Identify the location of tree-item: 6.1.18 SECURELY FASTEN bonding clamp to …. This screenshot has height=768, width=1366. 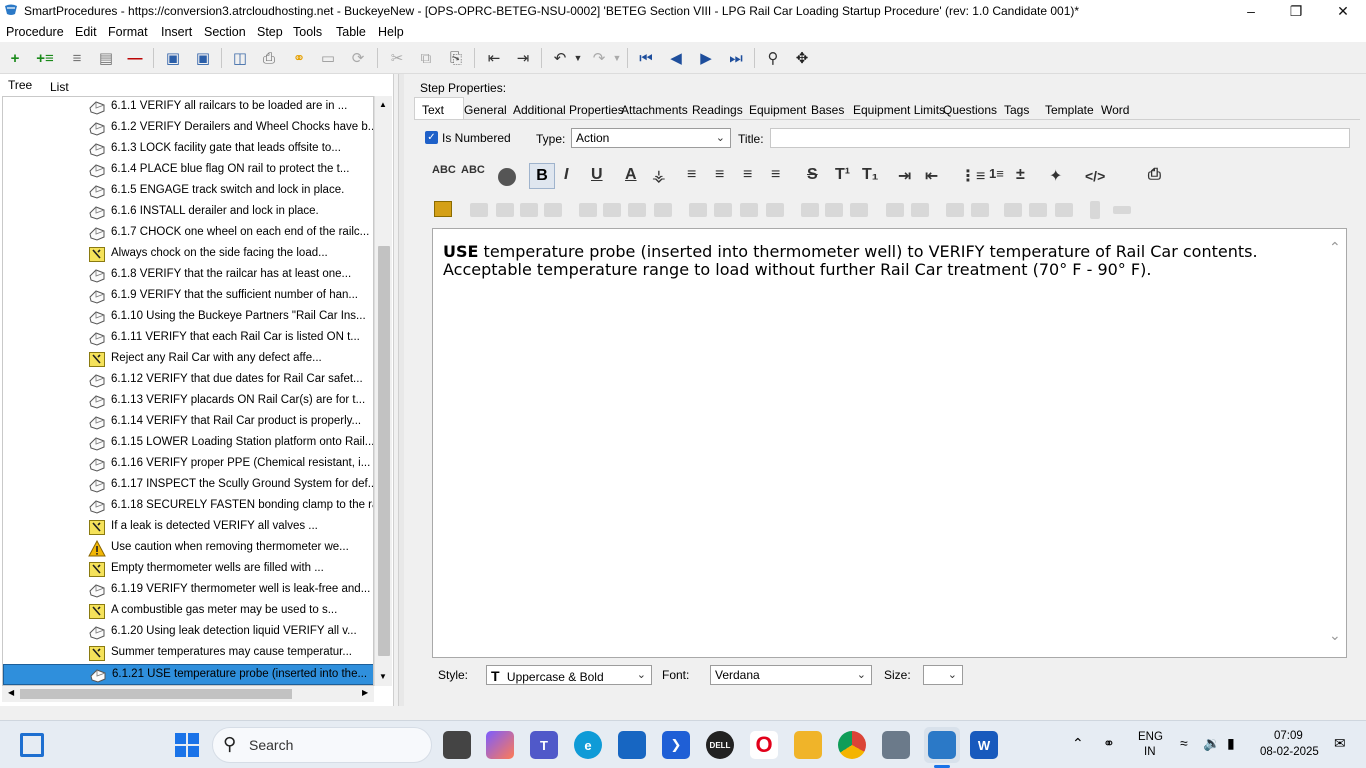
(188, 506).